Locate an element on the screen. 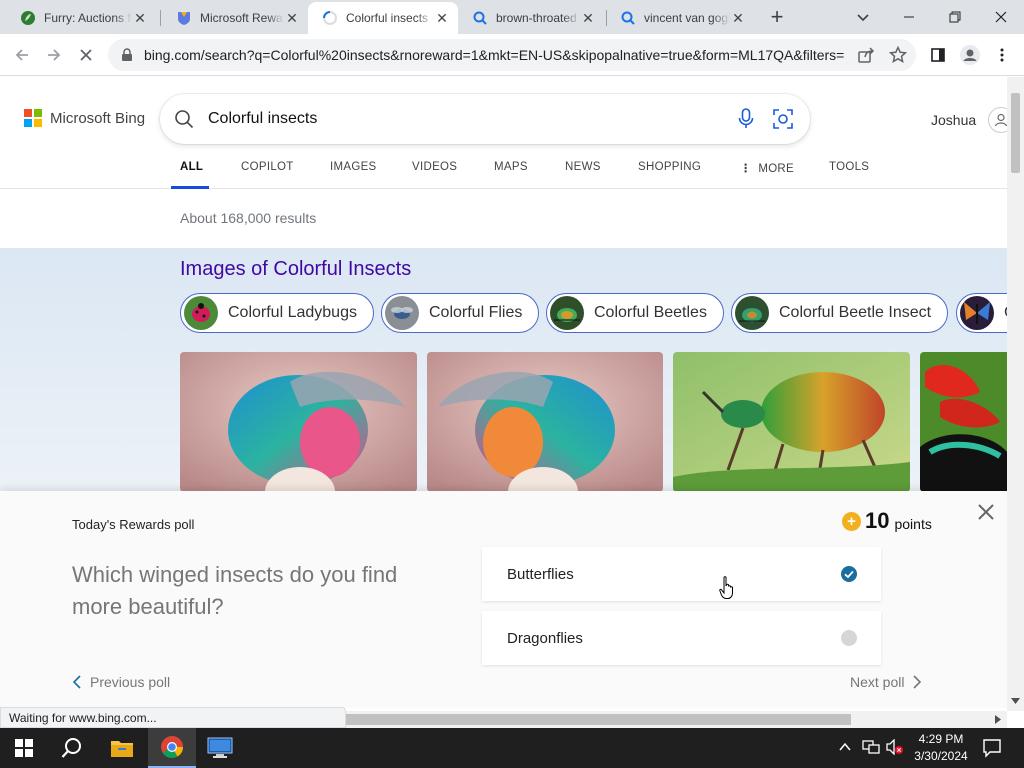 The height and width of the screenshot is (768, 1024). close-icon is located at coordinates (986, 512).